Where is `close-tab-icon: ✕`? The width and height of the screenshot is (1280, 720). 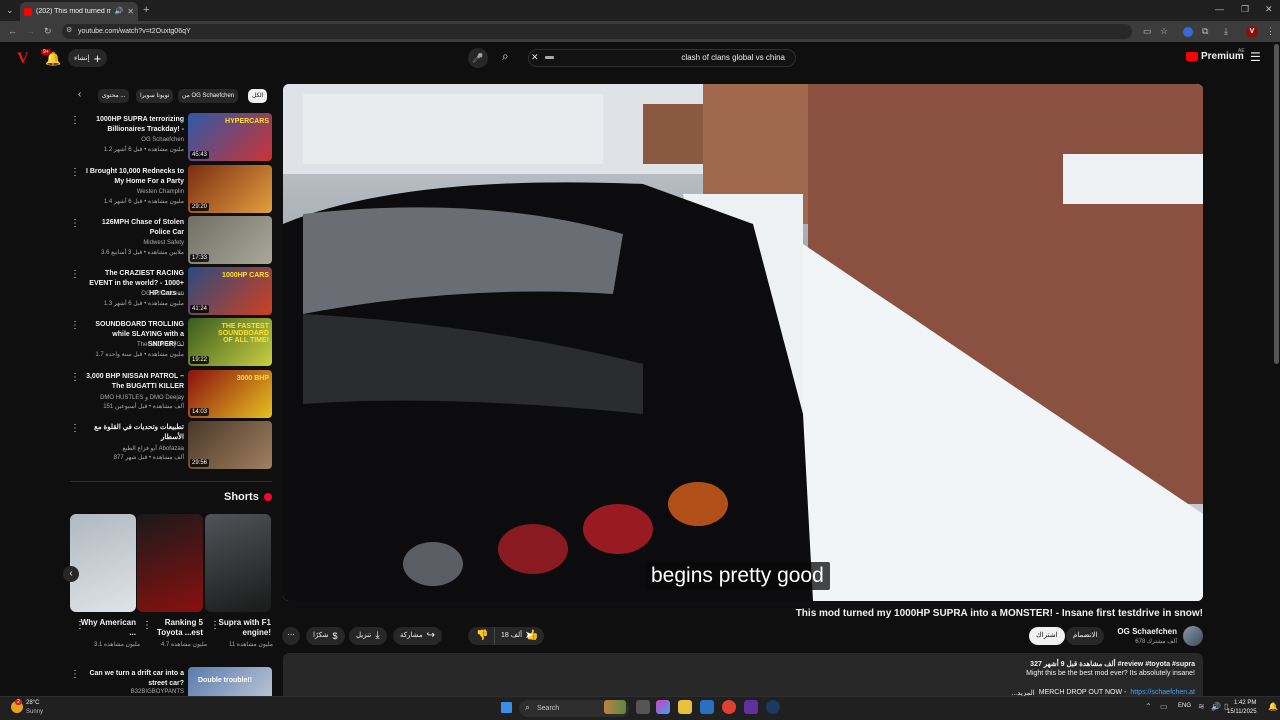
close-tab-icon: ✕ is located at coordinates (130, 11).